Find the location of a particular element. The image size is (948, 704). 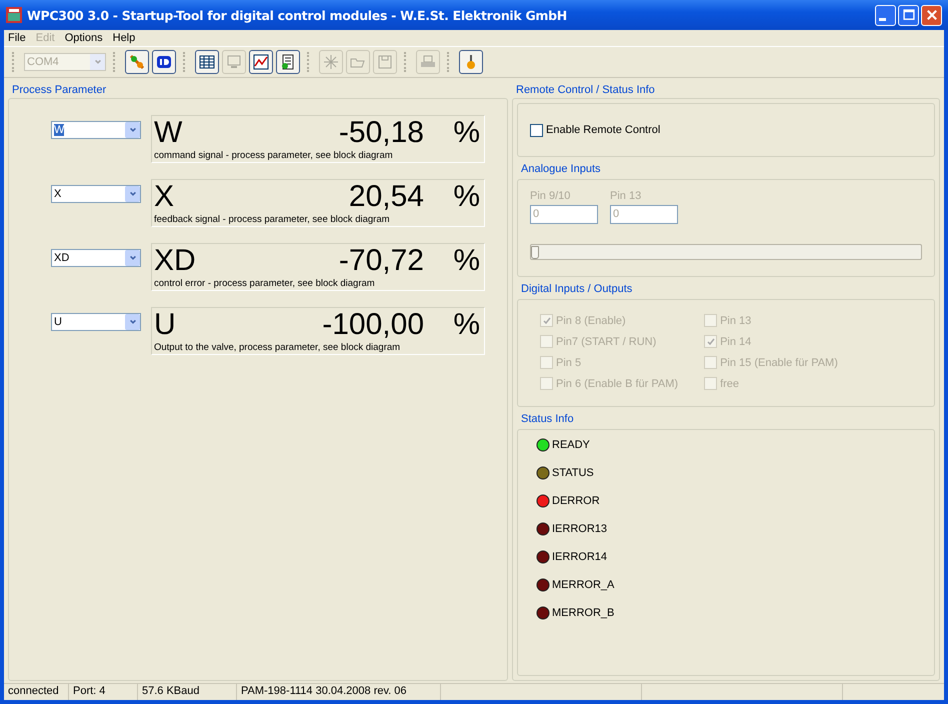

parameter-value: -100,00 is located at coordinates (373, 325).